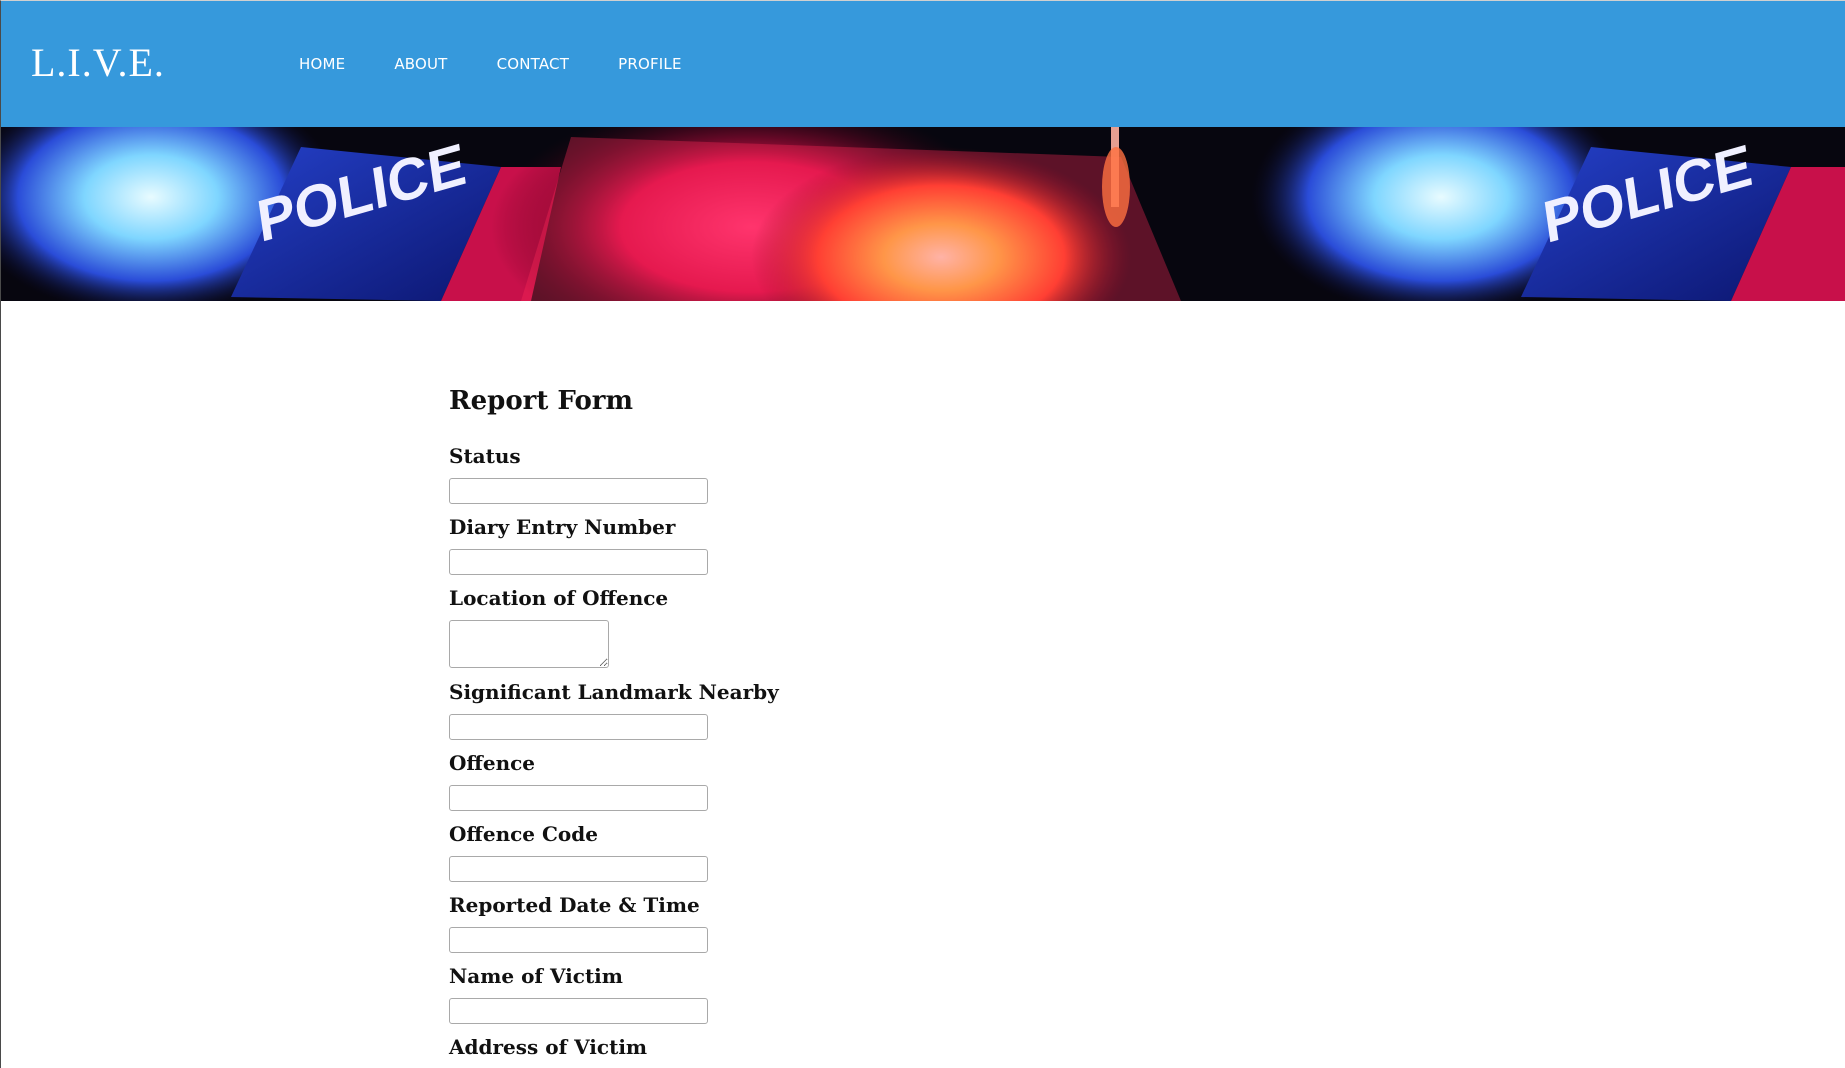 This screenshot has height=1068, width=1845. What do you see at coordinates (574, 905) in the screenshot?
I see `reported-date-time-label: Reported Date & Time` at bounding box center [574, 905].